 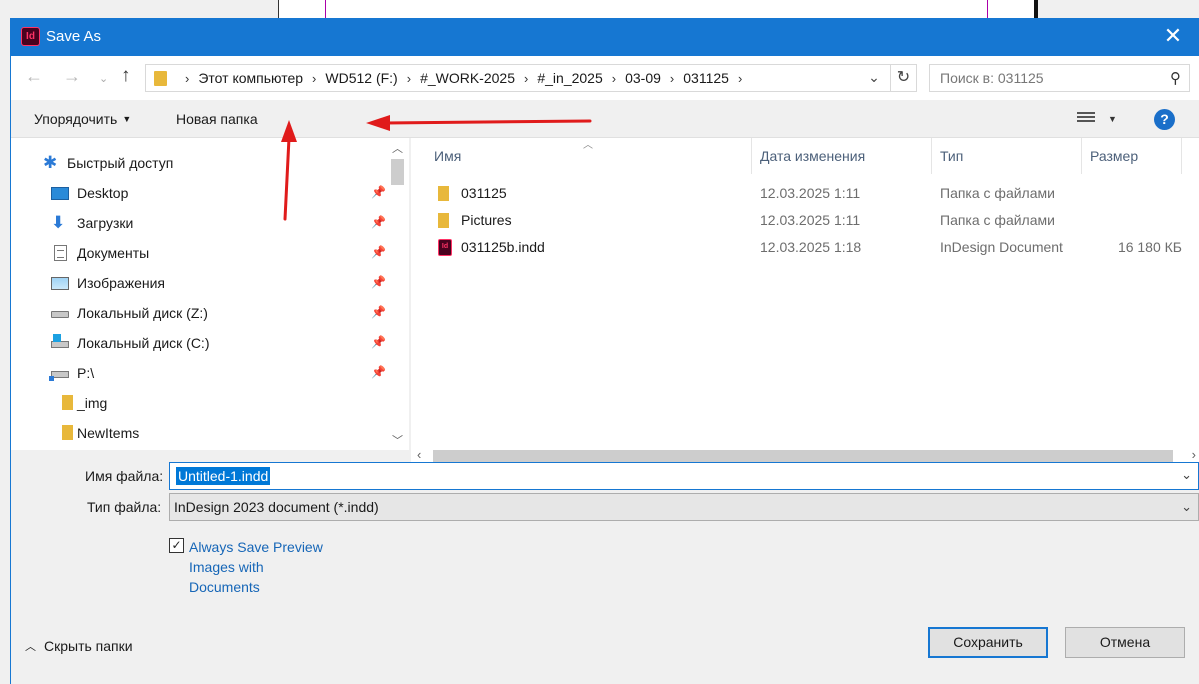 What do you see at coordinates (126, 76) in the screenshot?
I see `up-arrow-icon: ↑` at bounding box center [126, 76].